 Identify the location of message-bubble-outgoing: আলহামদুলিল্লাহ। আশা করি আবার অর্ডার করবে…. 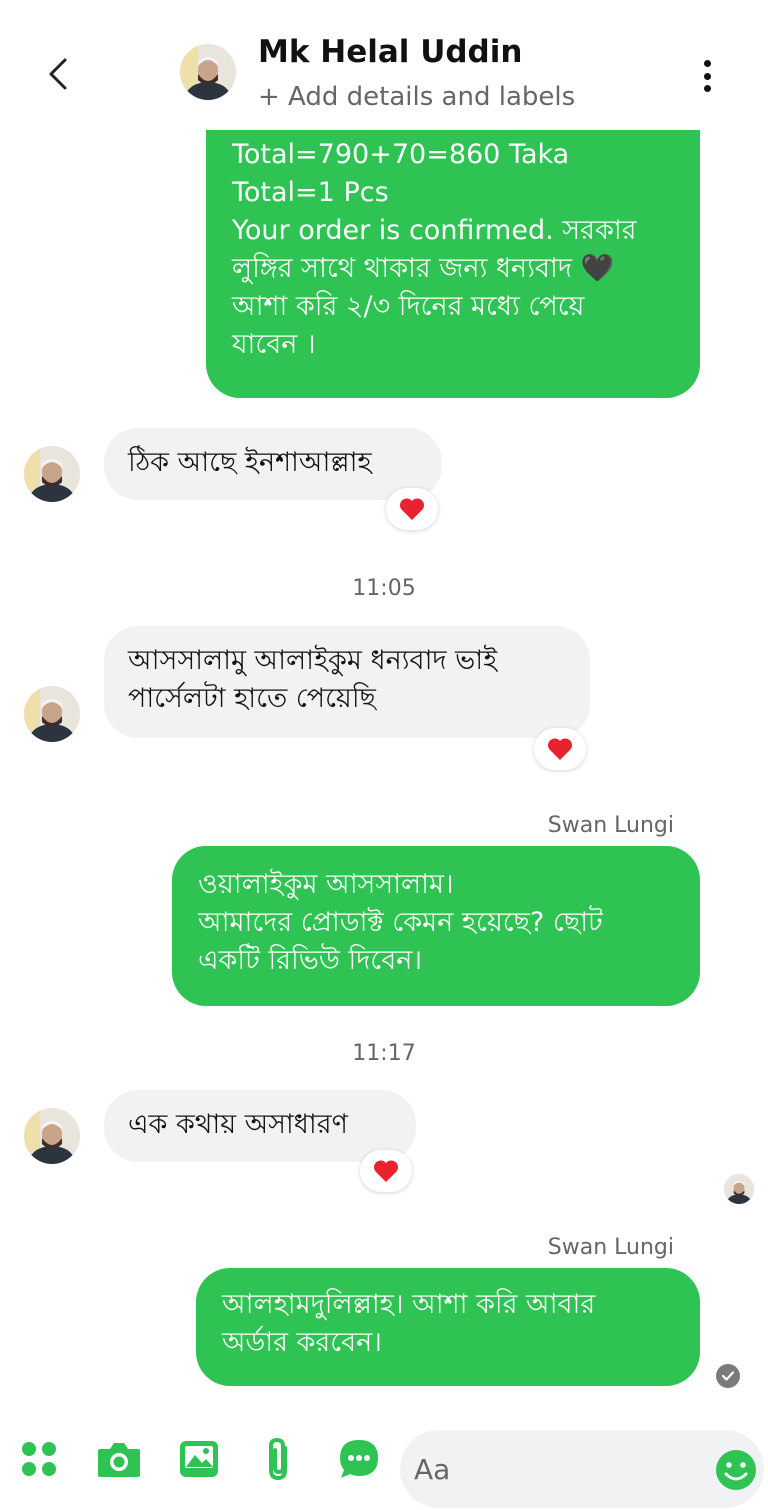
(448, 1327).